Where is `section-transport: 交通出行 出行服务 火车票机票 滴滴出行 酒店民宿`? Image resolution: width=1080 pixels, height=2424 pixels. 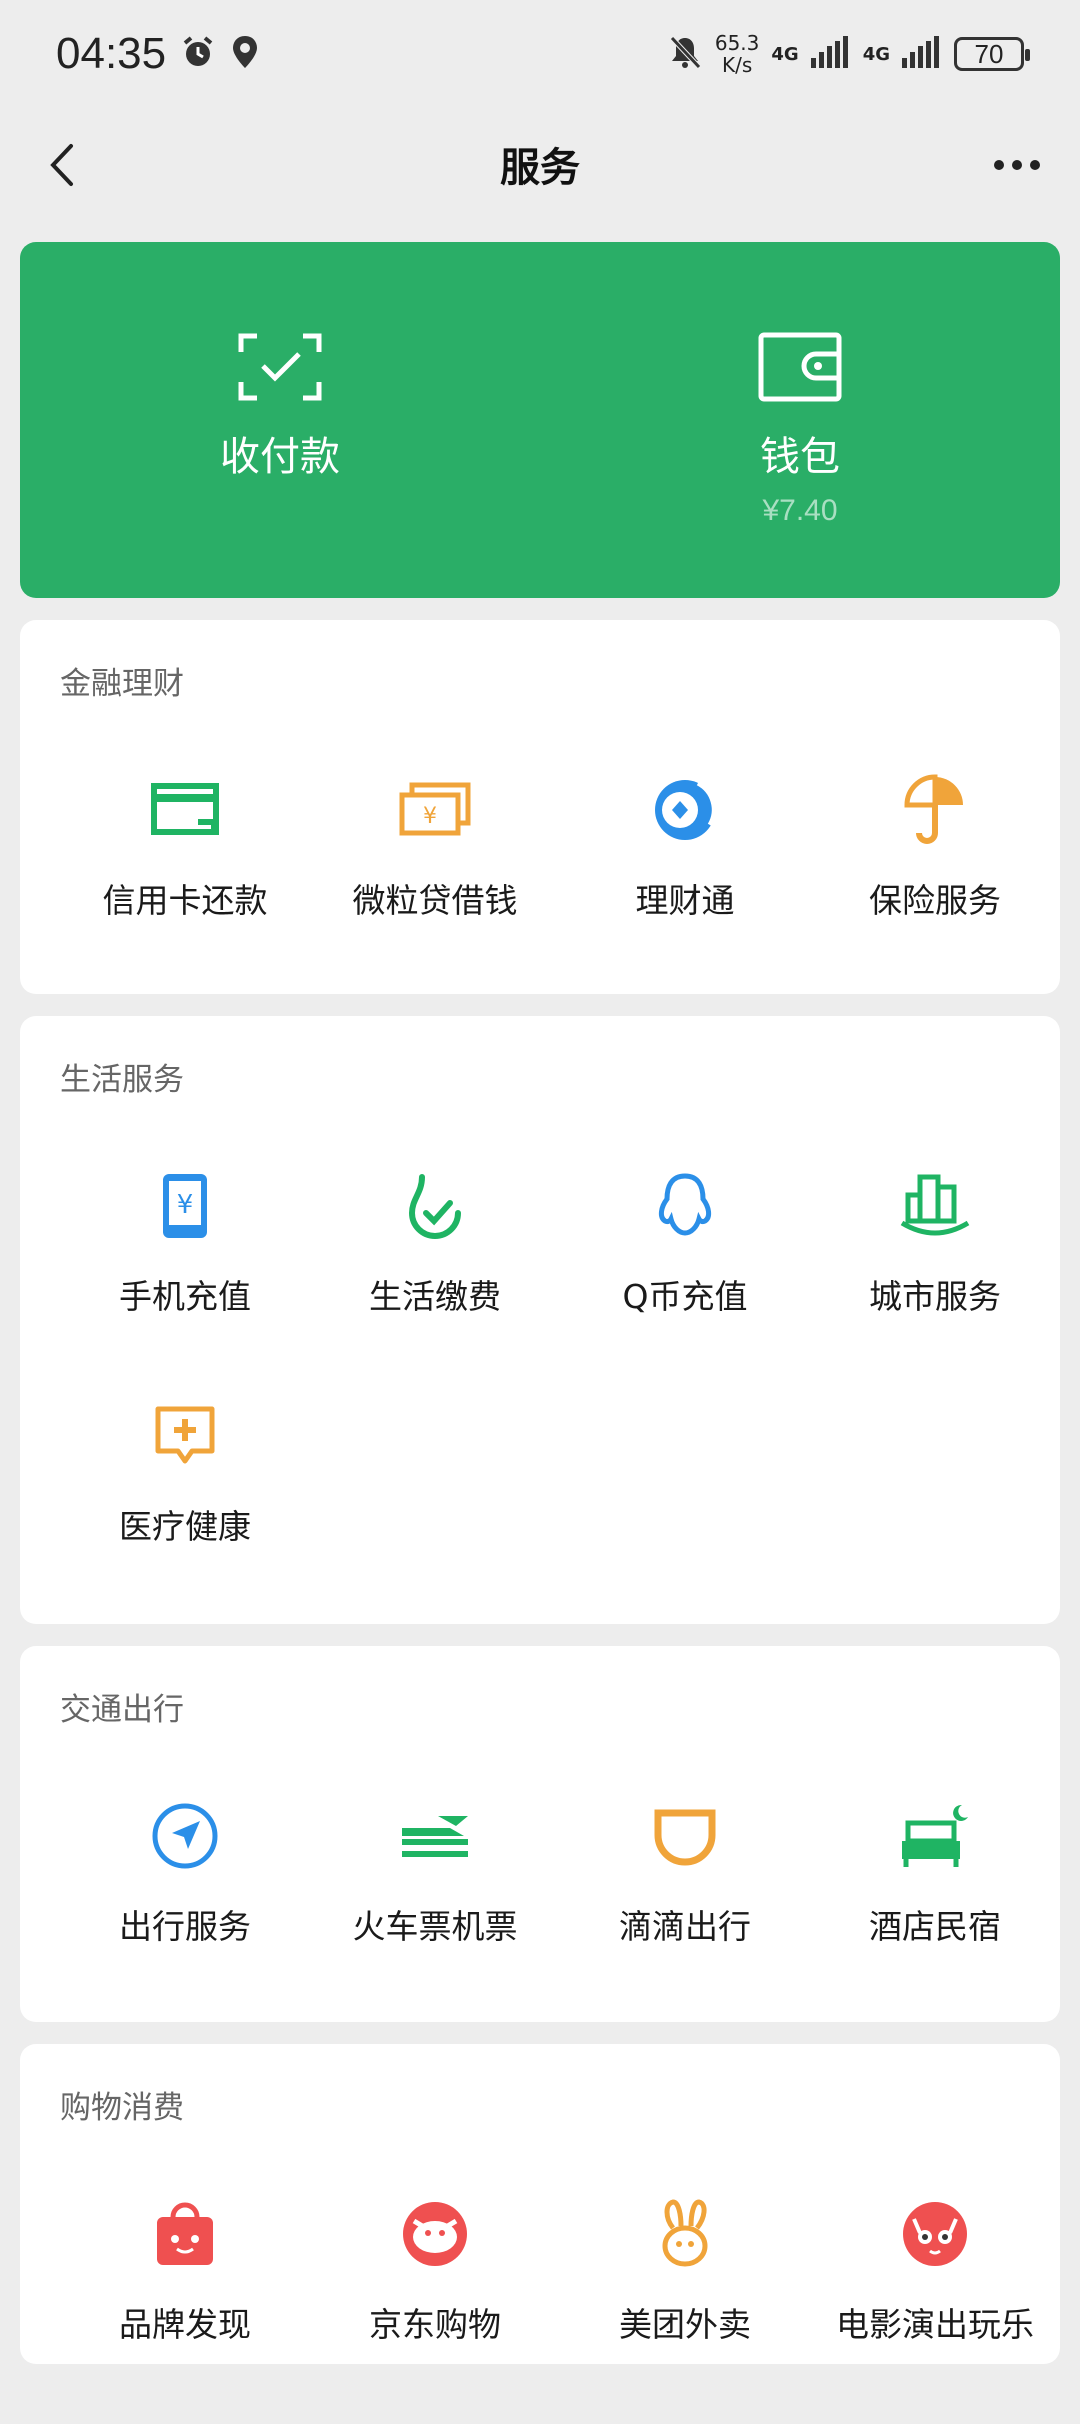
section-transport: 交通出行 出行服务 火车票机票 滴滴出行 酒店民宿 is located at coordinates (540, 1834).